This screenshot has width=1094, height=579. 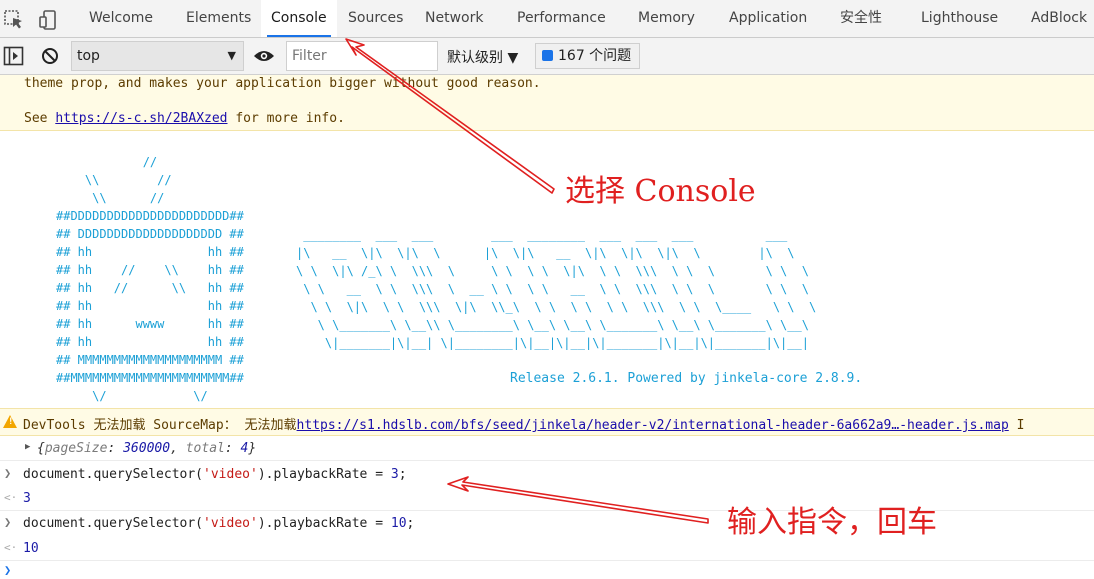 I want to click on clear-console-icon, so click(x=50, y=56).